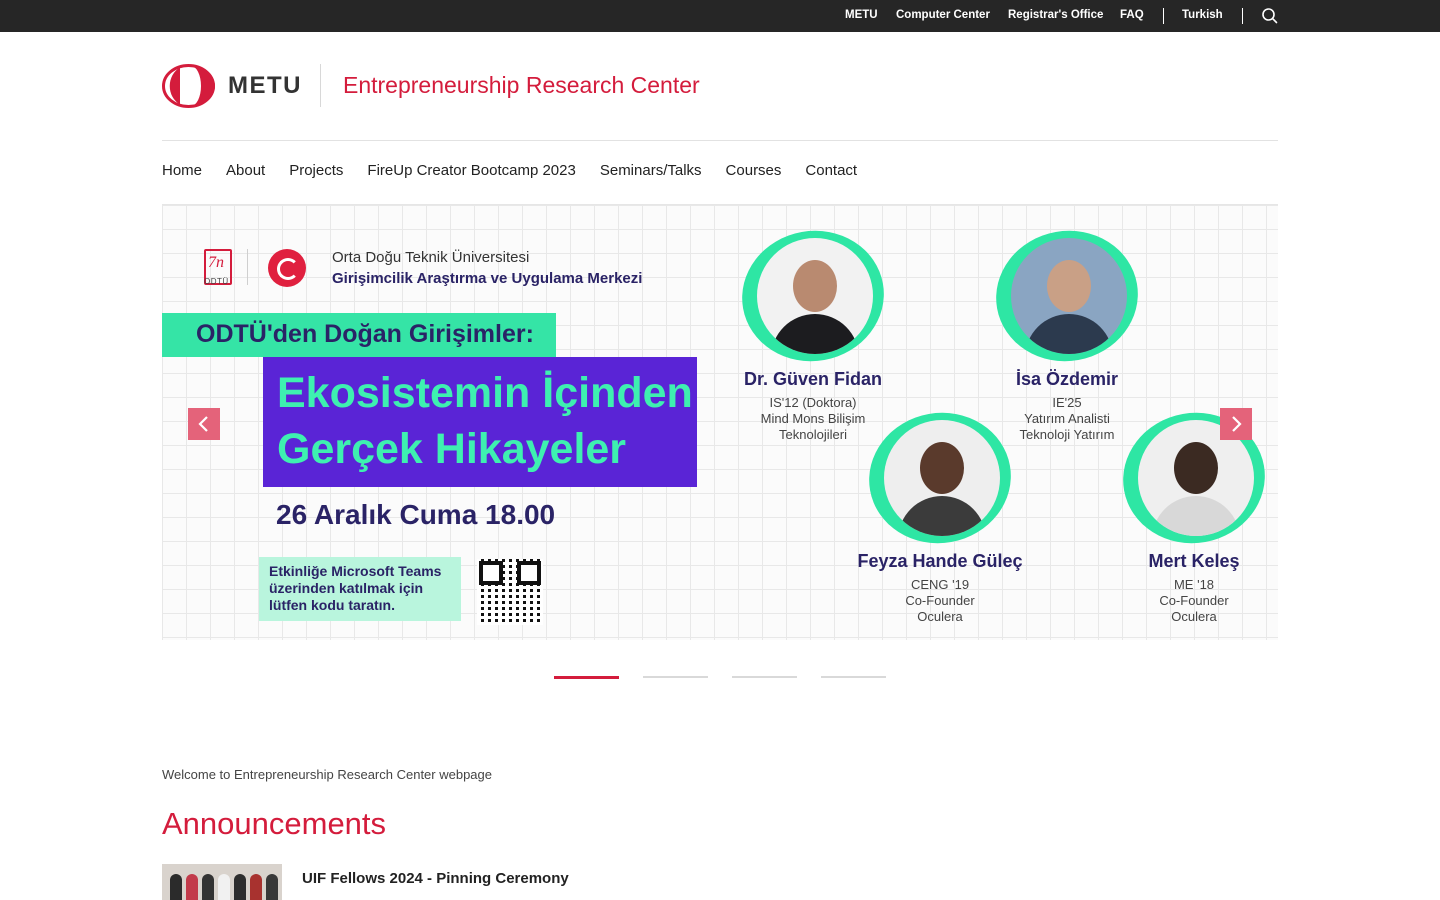 The image size is (1440, 900). Describe the element at coordinates (1194, 600) in the screenshot. I see `speaker-details: ME '18 Co-Founder Oculera` at that location.